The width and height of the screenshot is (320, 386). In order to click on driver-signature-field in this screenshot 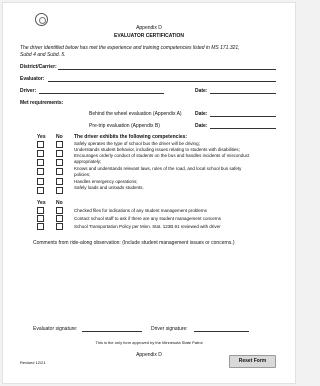, I will do `click(221, 331)`.